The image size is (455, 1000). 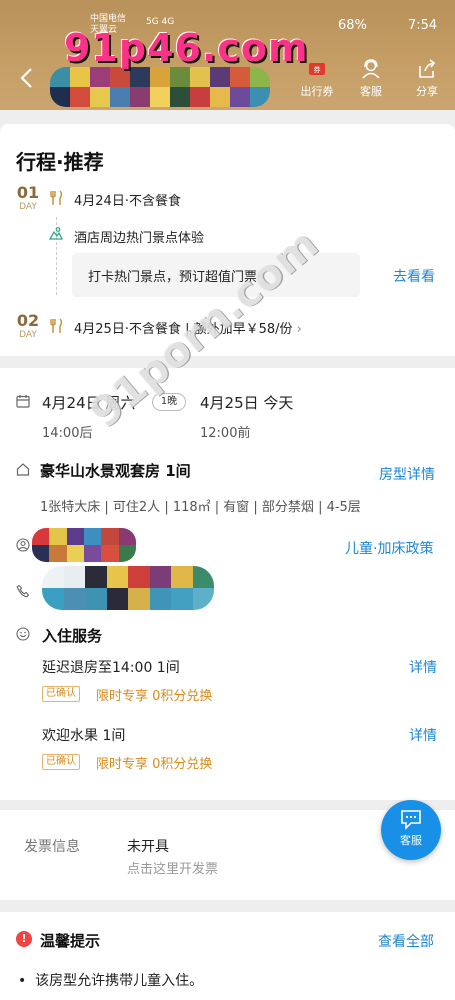 I want to click on nights-badge: 1晚, so click(x=169, y=402).